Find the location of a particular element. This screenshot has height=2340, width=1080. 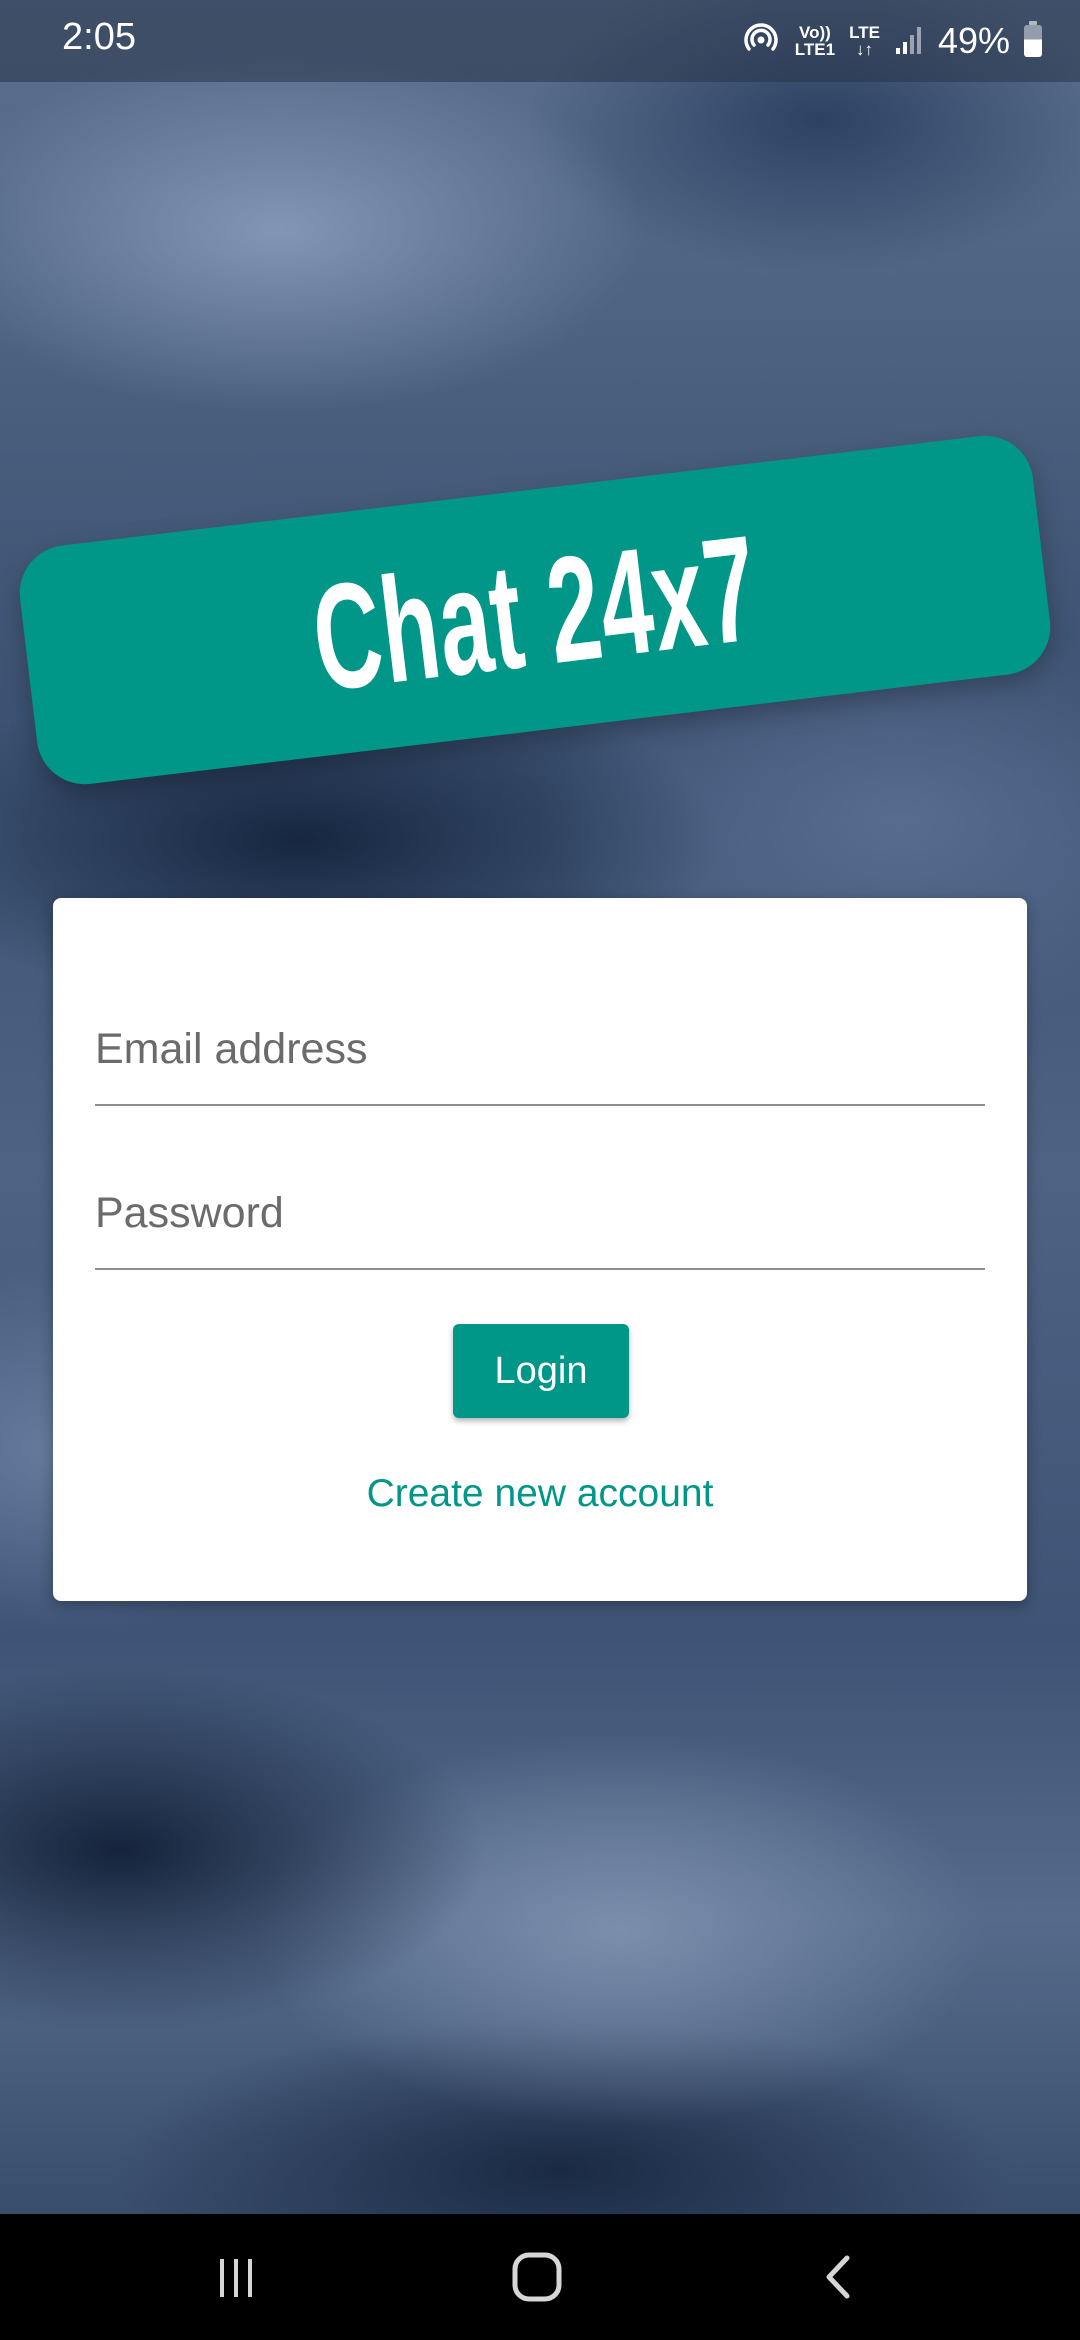

battery-percent: 49% is located at coordinates (973, 40).